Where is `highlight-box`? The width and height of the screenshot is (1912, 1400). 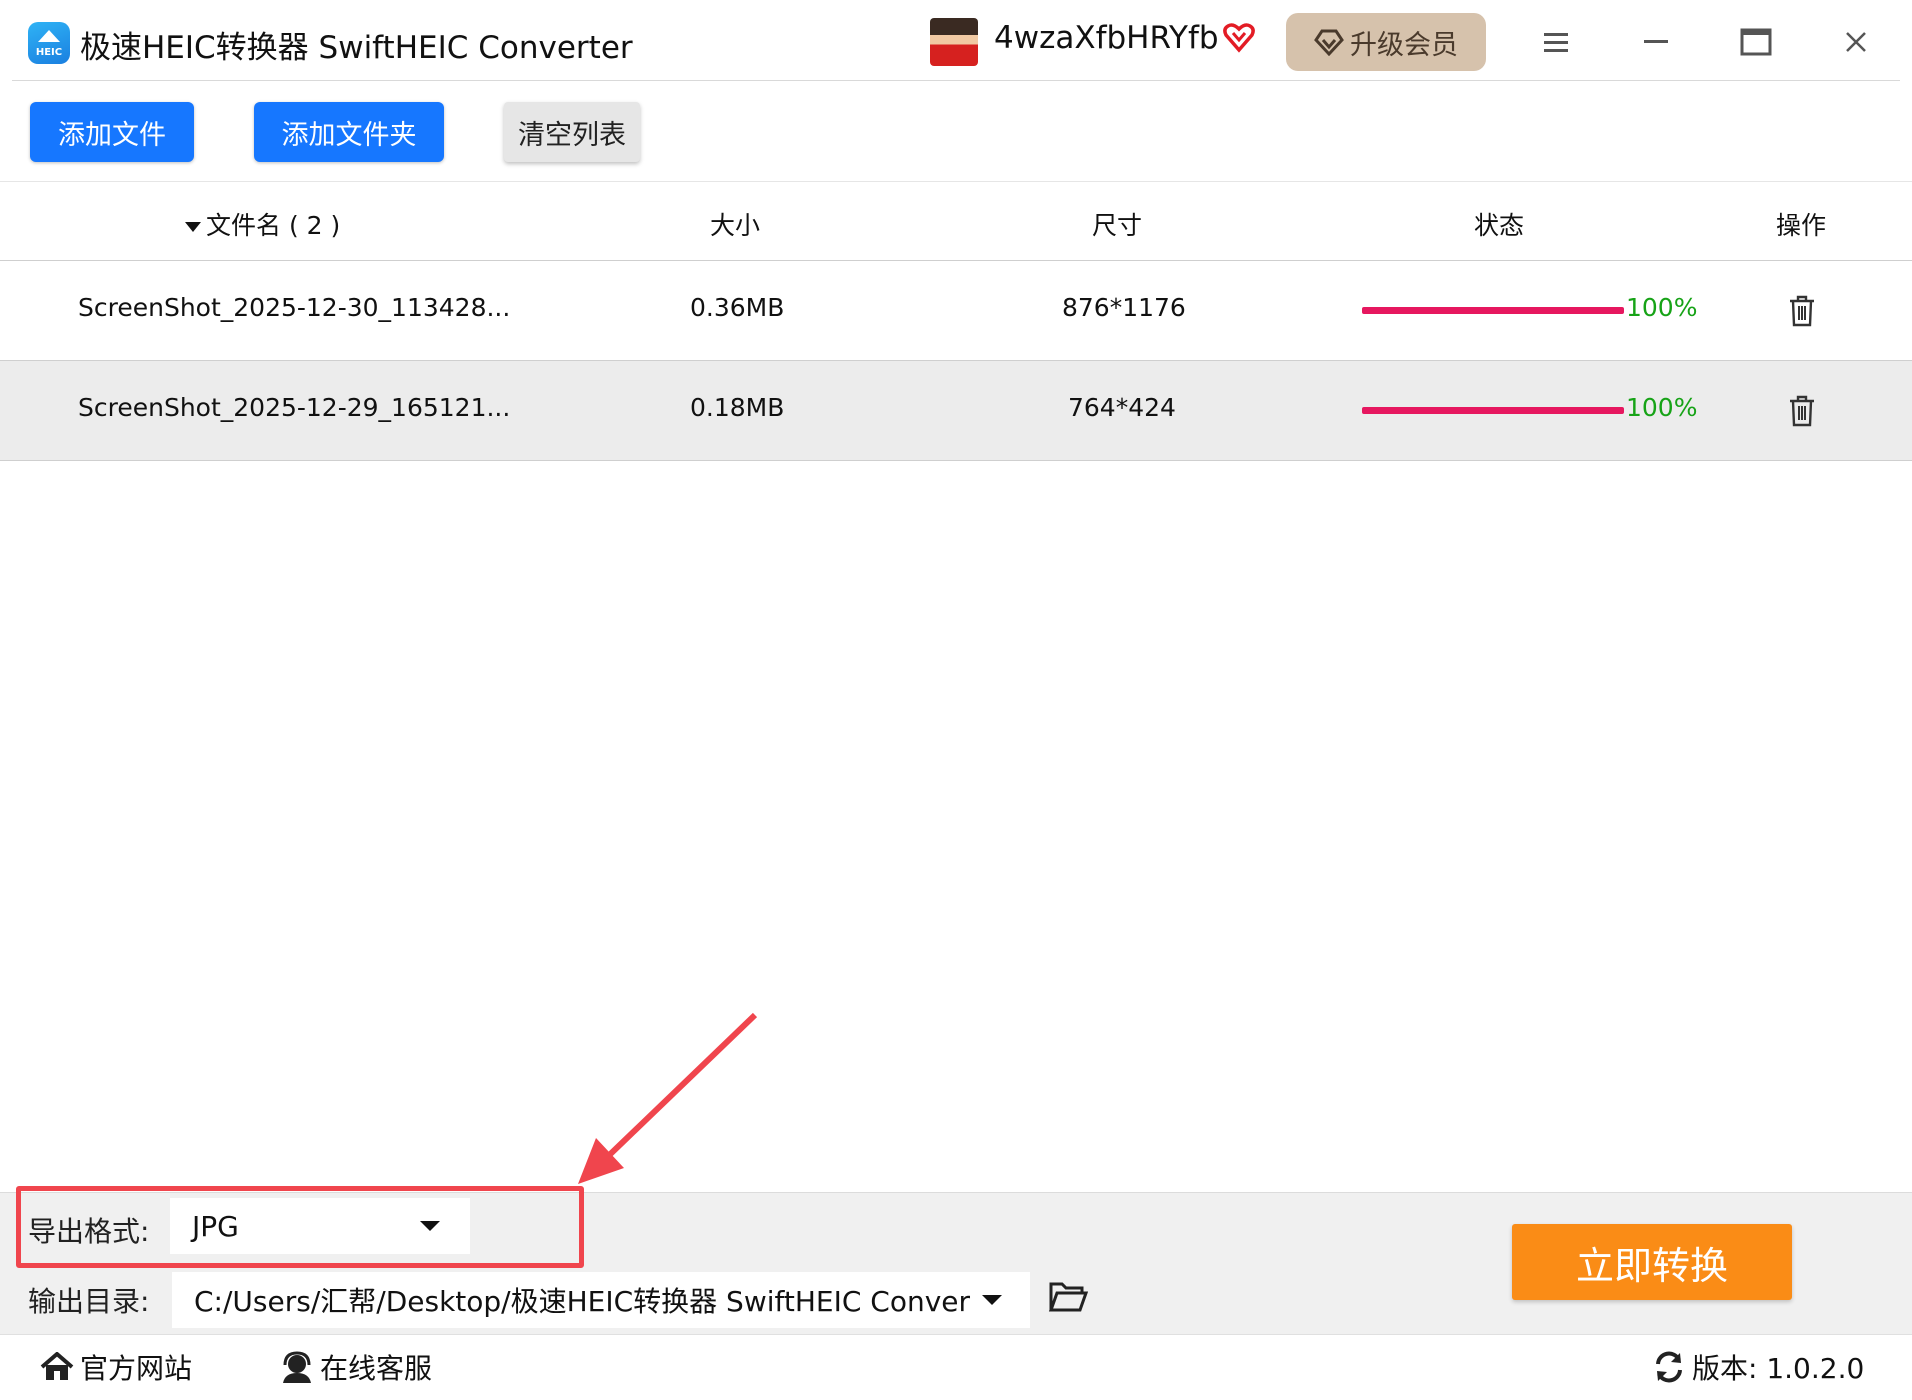
highlight-box is located at coordinates (300, 1227).